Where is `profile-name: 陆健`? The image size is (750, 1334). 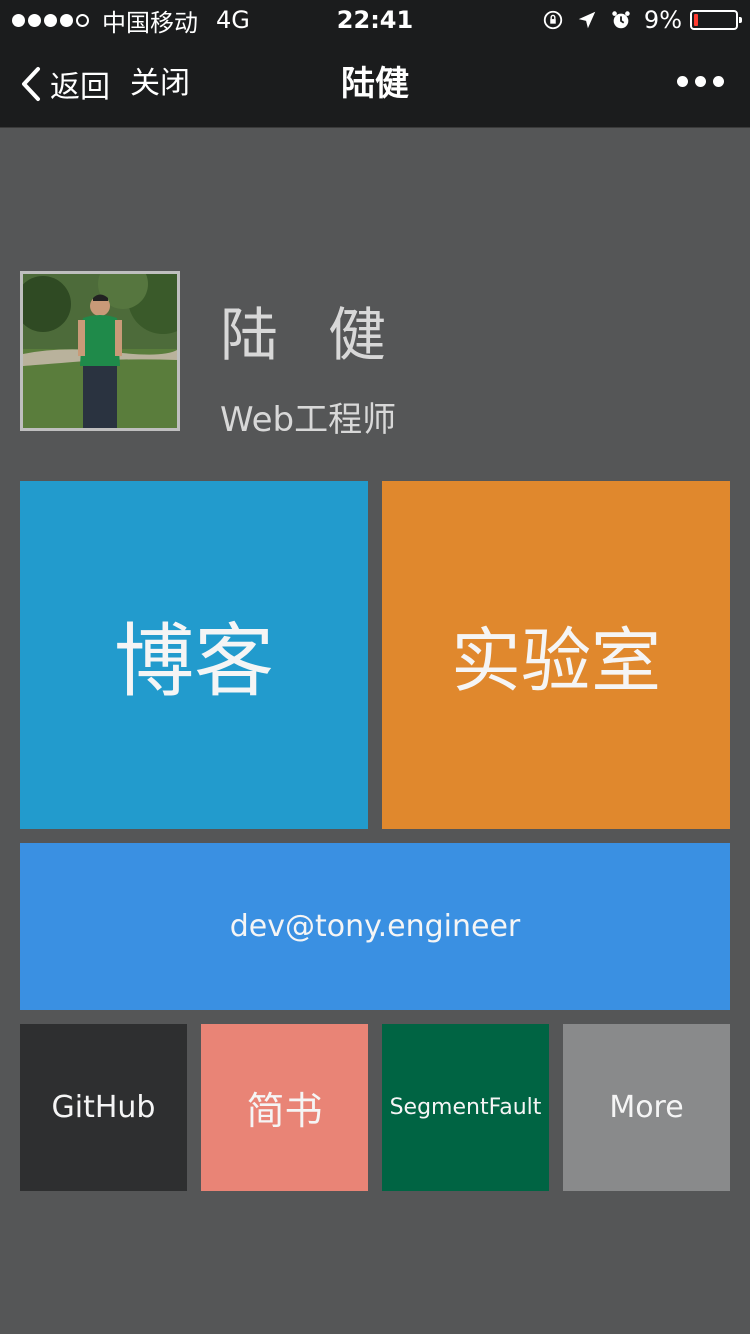
profile-name: 陆健 is located at coordinates (328, 335).